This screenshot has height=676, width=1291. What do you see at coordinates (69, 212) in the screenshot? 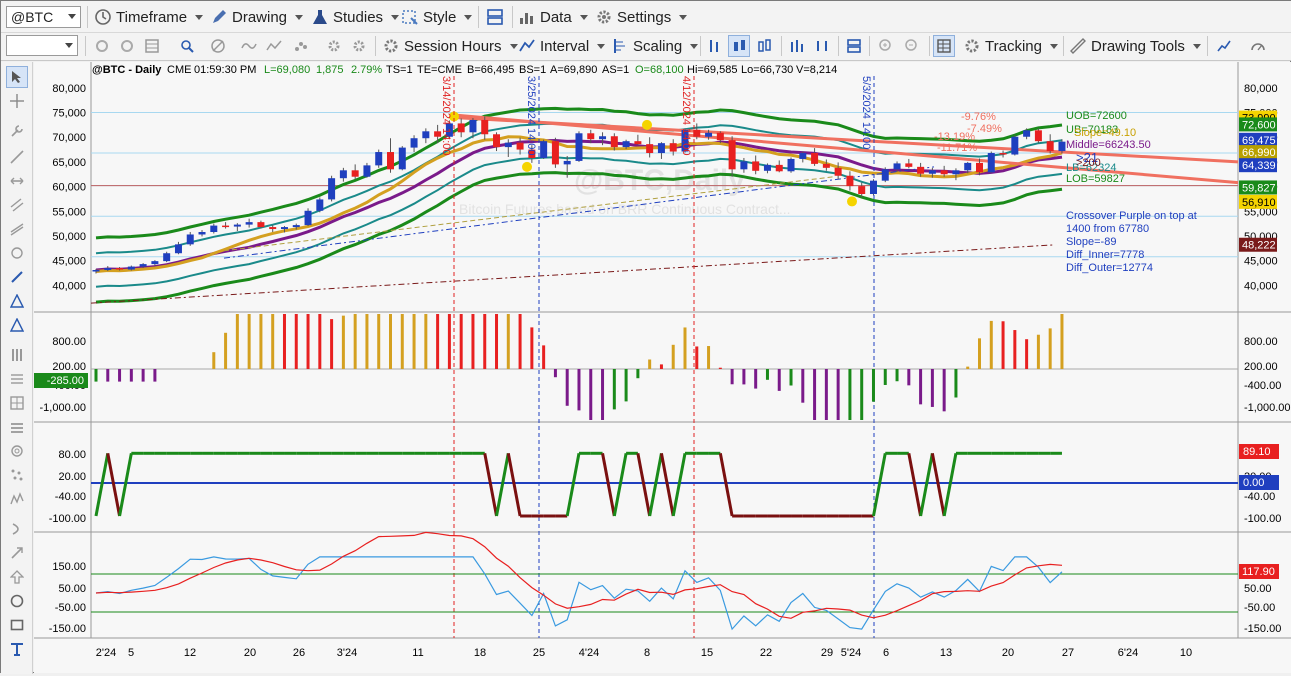
I see `price-tick-left: 55,000` at bounding box center [69, 212].